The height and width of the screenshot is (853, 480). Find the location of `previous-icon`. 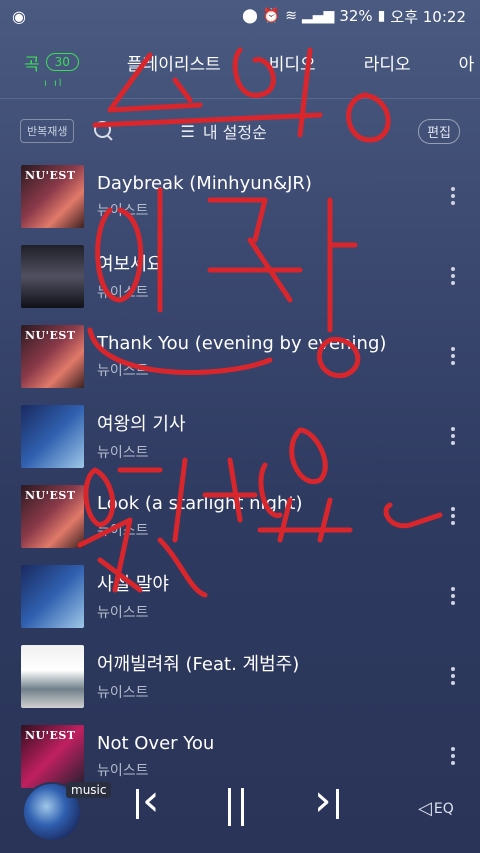

previous-icon is located at coordinates (149, 801).